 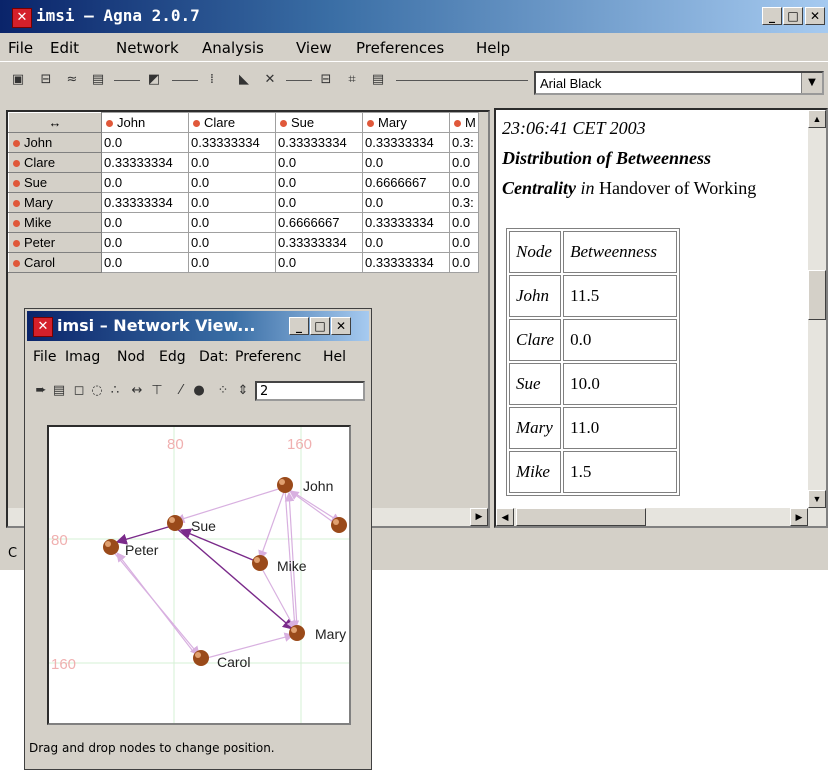 I want to click on column-header: M, so click(x=464, y=122).